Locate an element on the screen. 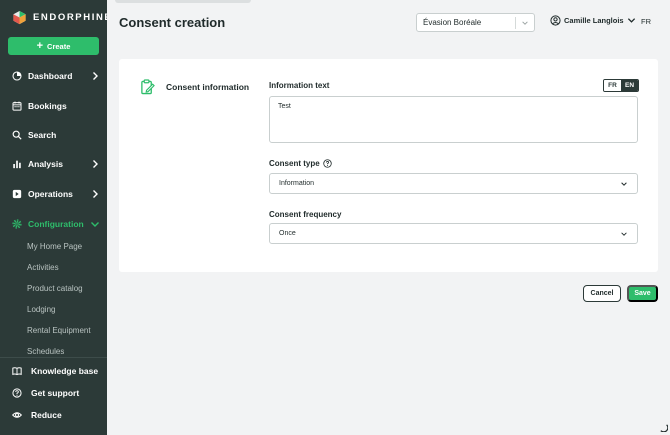 The width and height of the screenshot is (670, 435). sidebar-item-bookings: Bookings is located at coordinates (56, 106).